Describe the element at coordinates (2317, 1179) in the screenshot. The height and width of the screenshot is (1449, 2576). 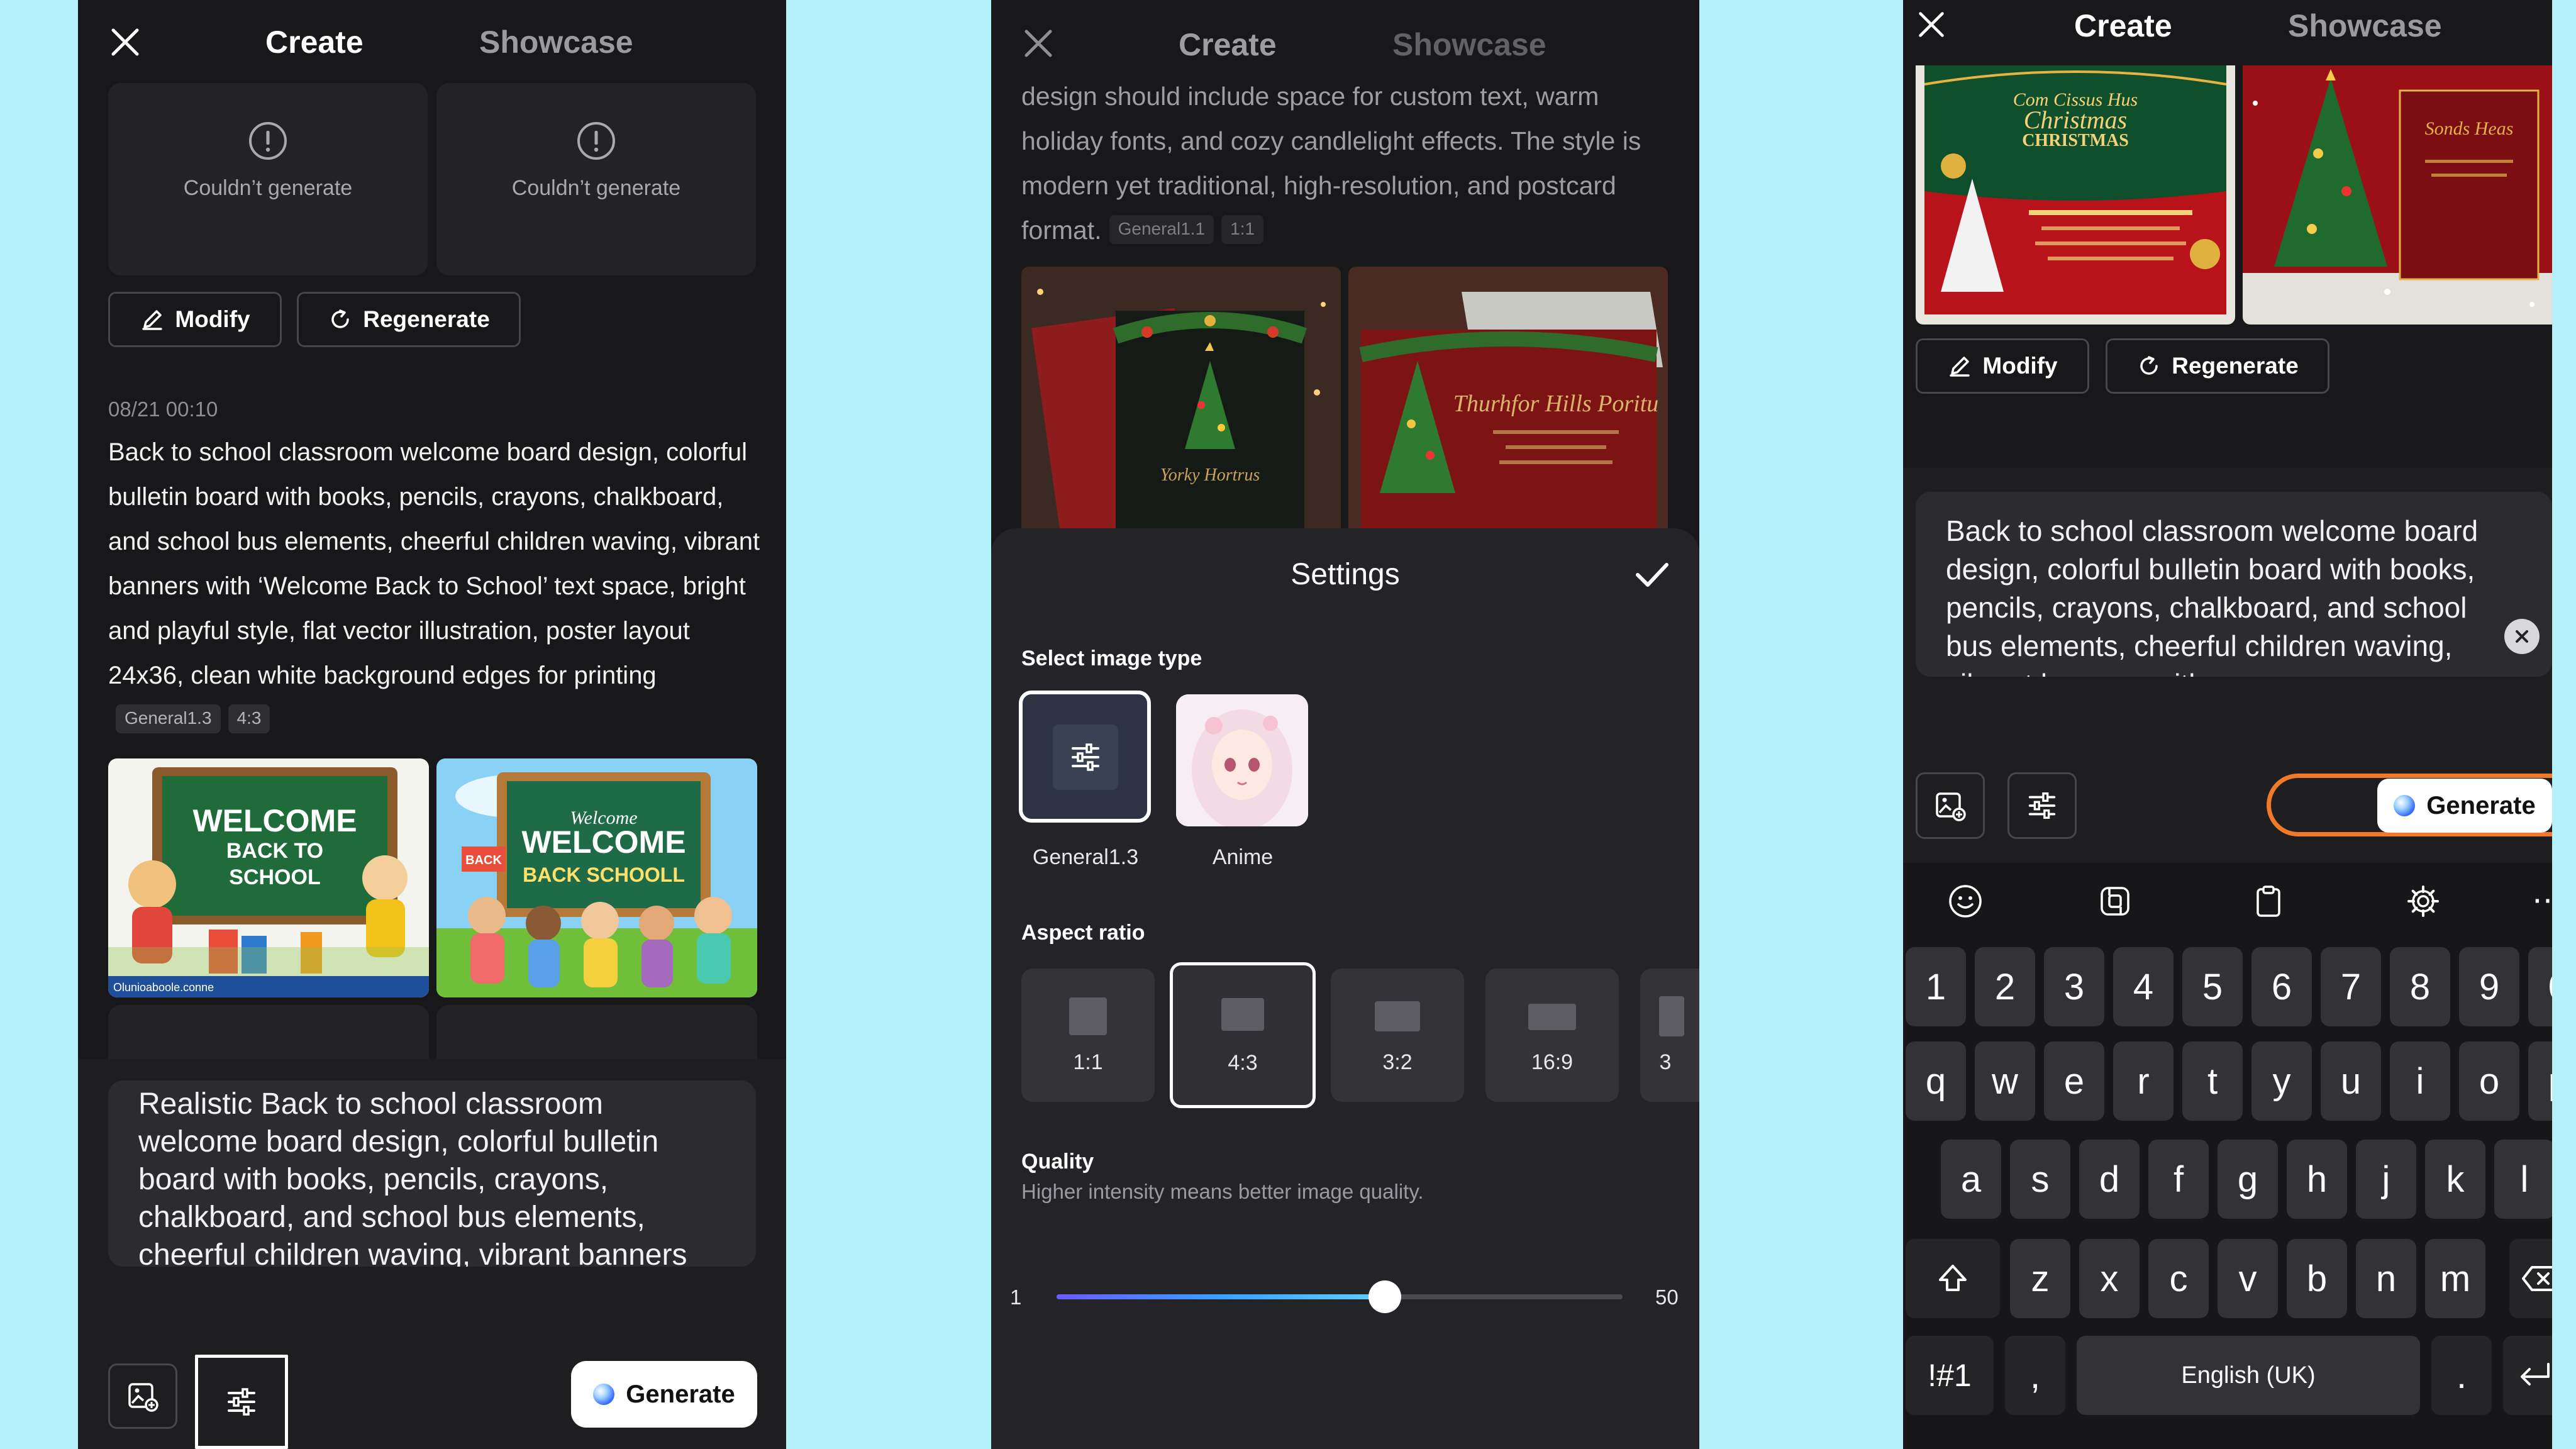
I see `key-h: h` at that location.